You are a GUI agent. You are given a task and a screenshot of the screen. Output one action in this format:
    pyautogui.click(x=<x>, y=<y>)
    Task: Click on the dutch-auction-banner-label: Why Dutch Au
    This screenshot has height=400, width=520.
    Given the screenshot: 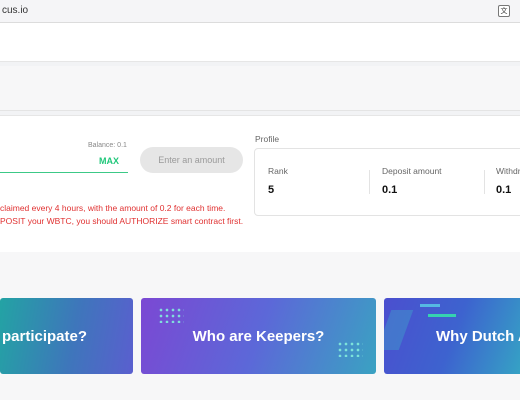 What is the action you would take?
    pyautogui.click(x=478, y=336)
    